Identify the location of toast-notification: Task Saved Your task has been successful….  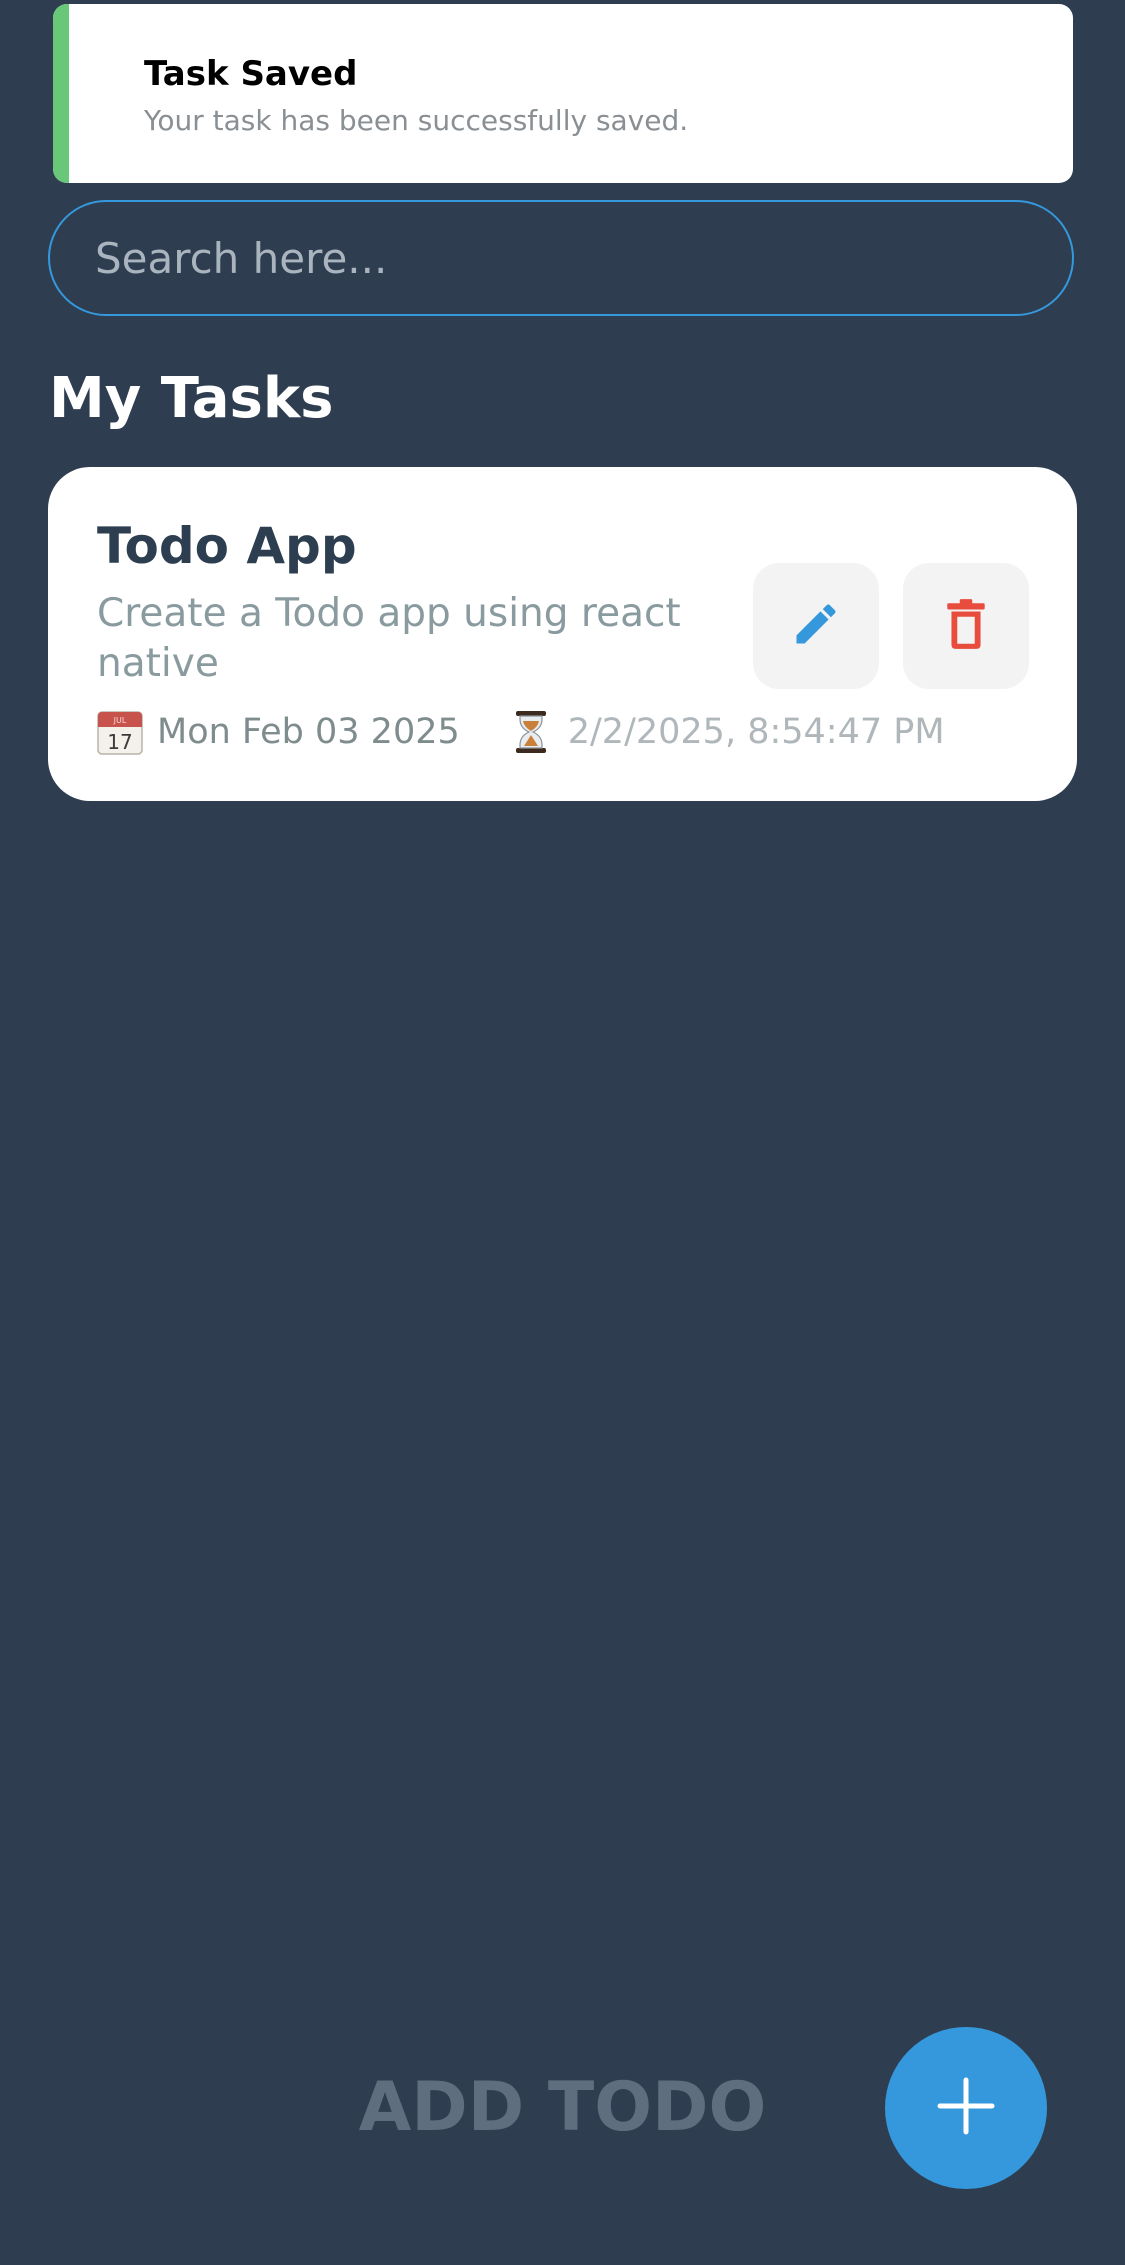
(563, 93).